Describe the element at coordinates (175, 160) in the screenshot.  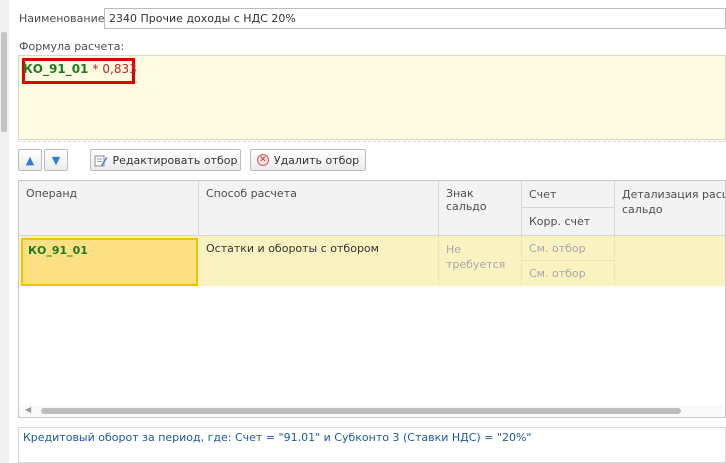
I see `edit-filter-label: Редактировать отбор` at that location.